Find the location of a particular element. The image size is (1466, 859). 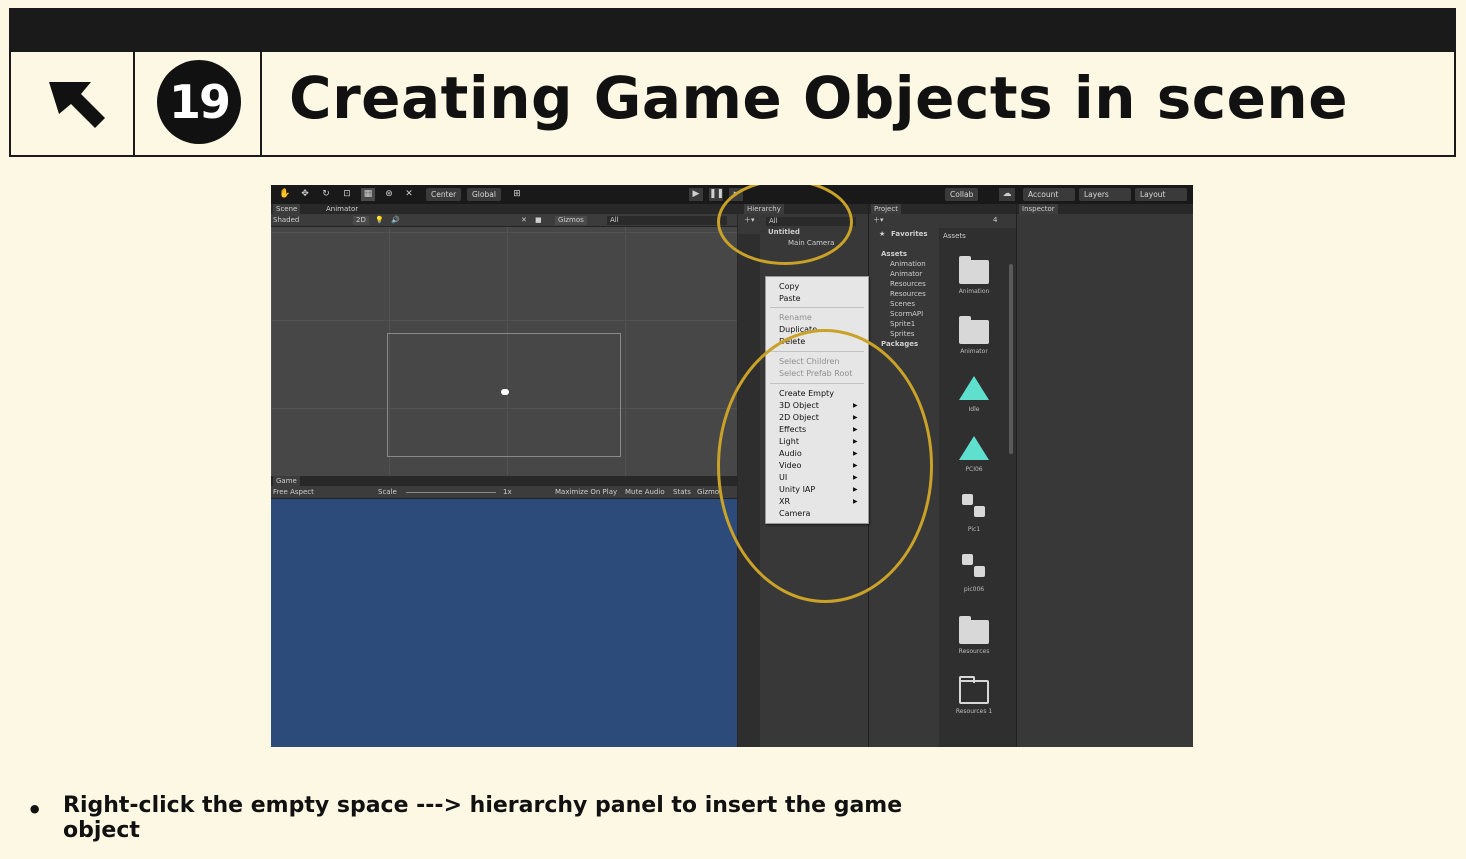

project-tab-row: Project is located at coordinates (942, 209).